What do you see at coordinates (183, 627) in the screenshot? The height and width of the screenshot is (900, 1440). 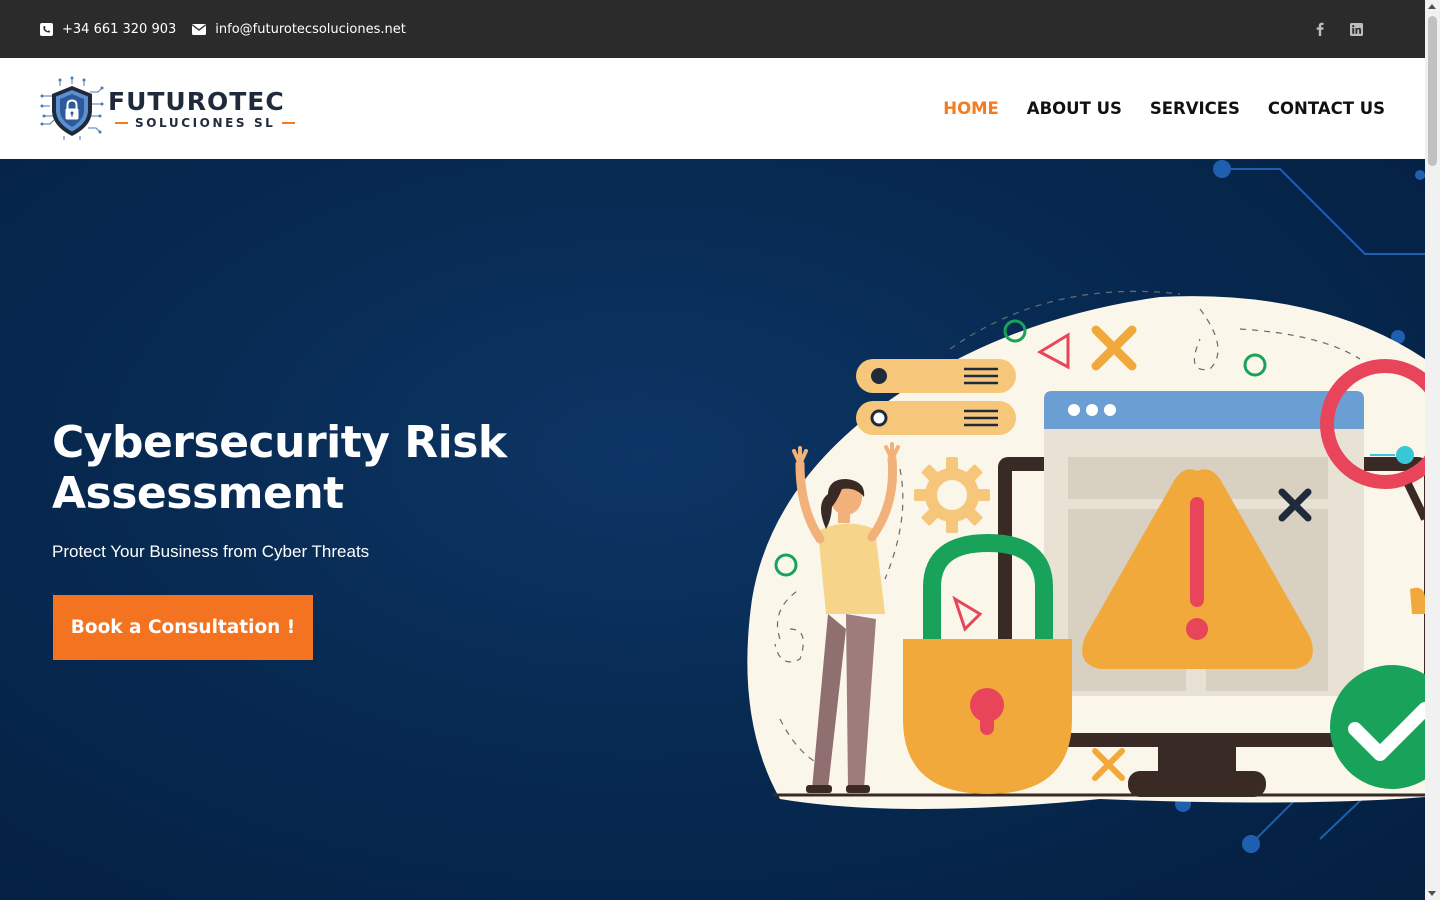 I see `book-consultation-button: Book a Consultation !` at bounding box center [183, 627].